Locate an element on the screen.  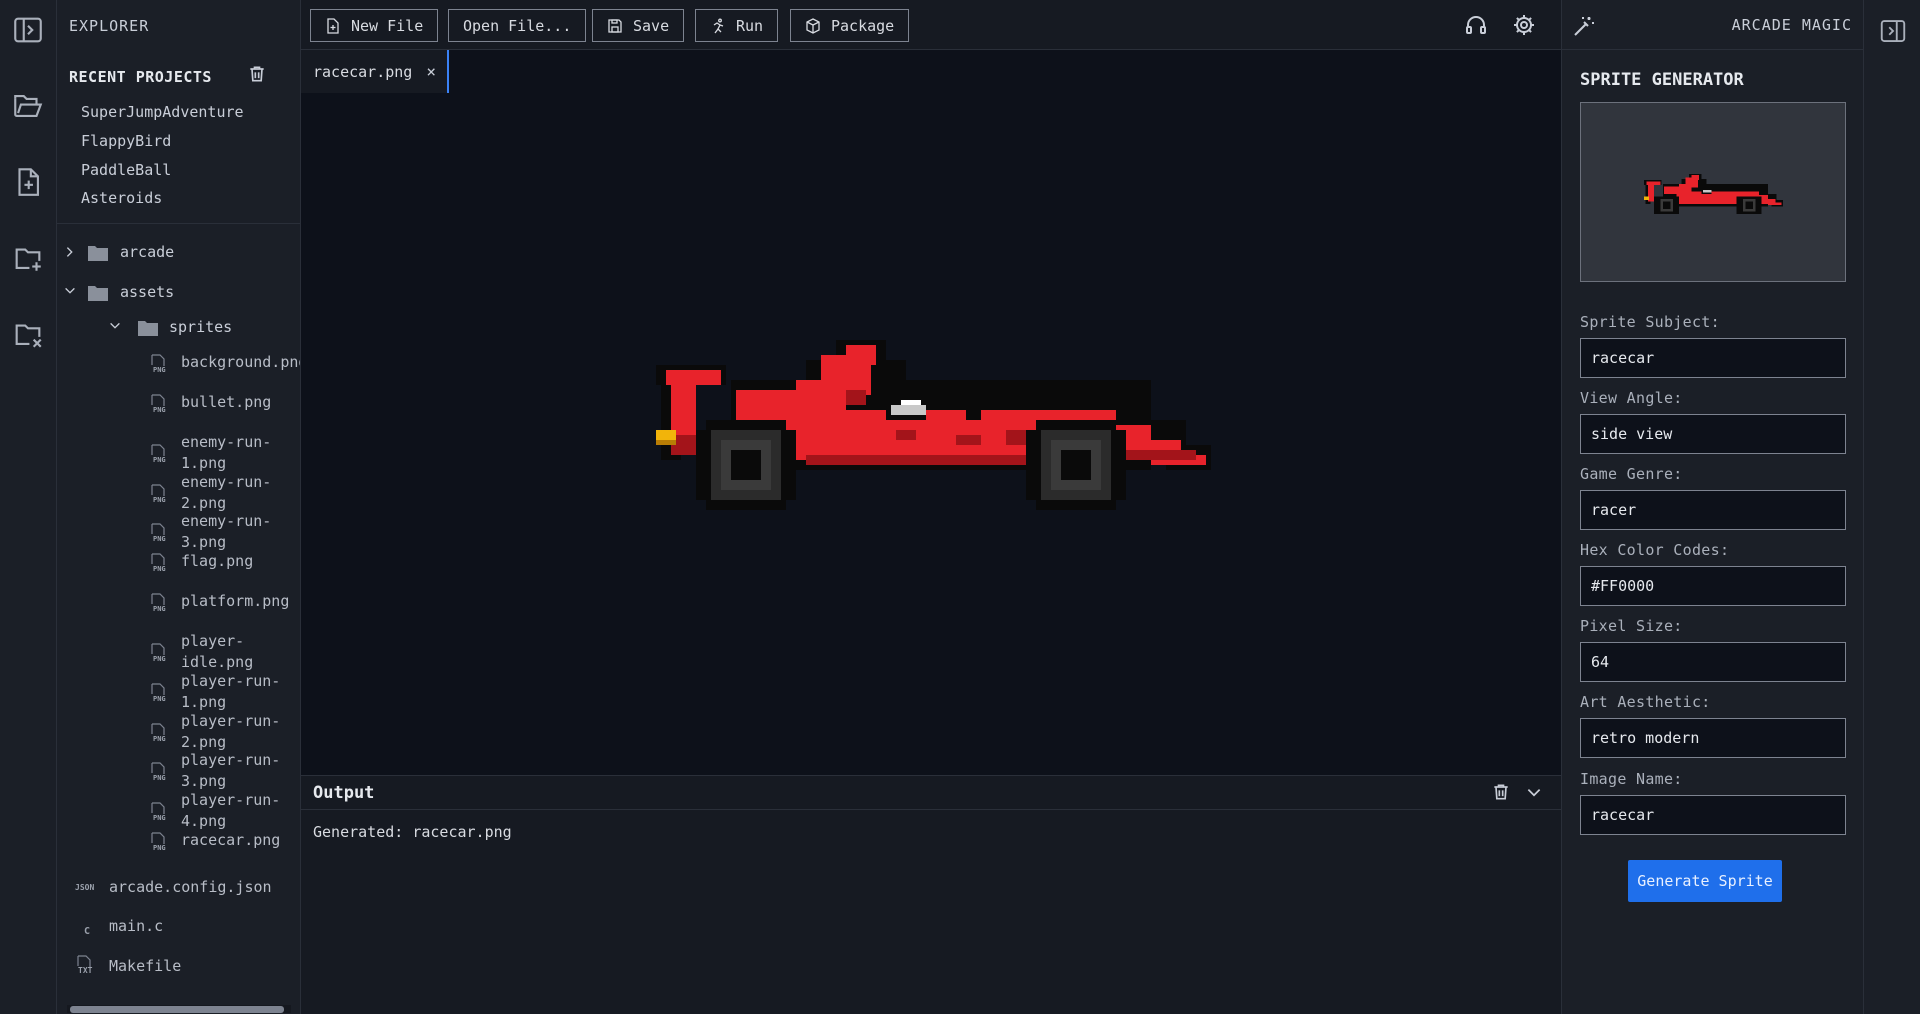
new-file-button: New File is located at coordinates (374, 25).